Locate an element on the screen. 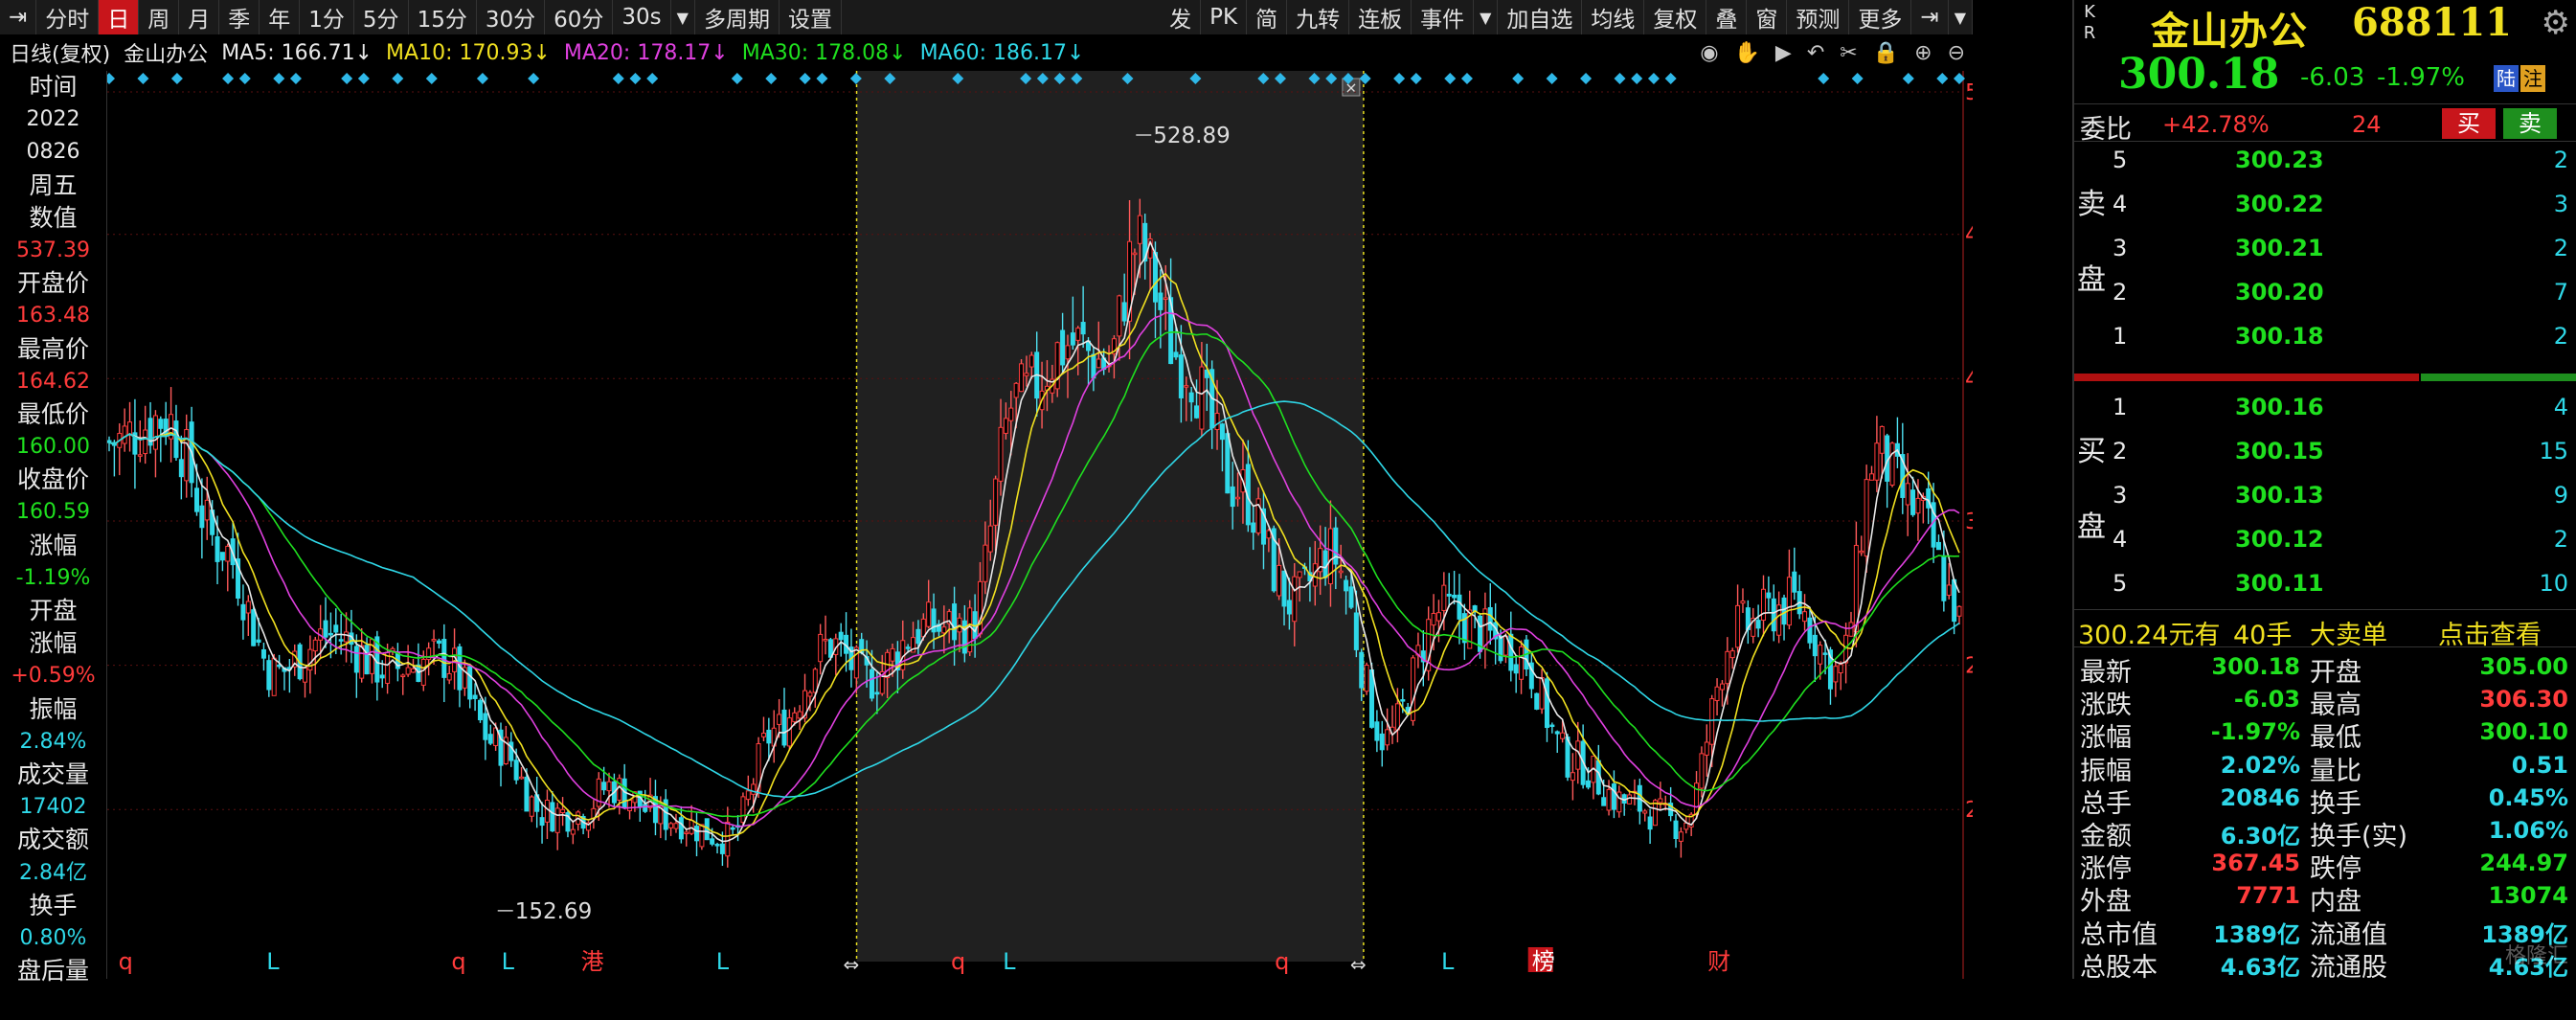  tool-button-4: 连板 is located at coordinates (1380, 17).